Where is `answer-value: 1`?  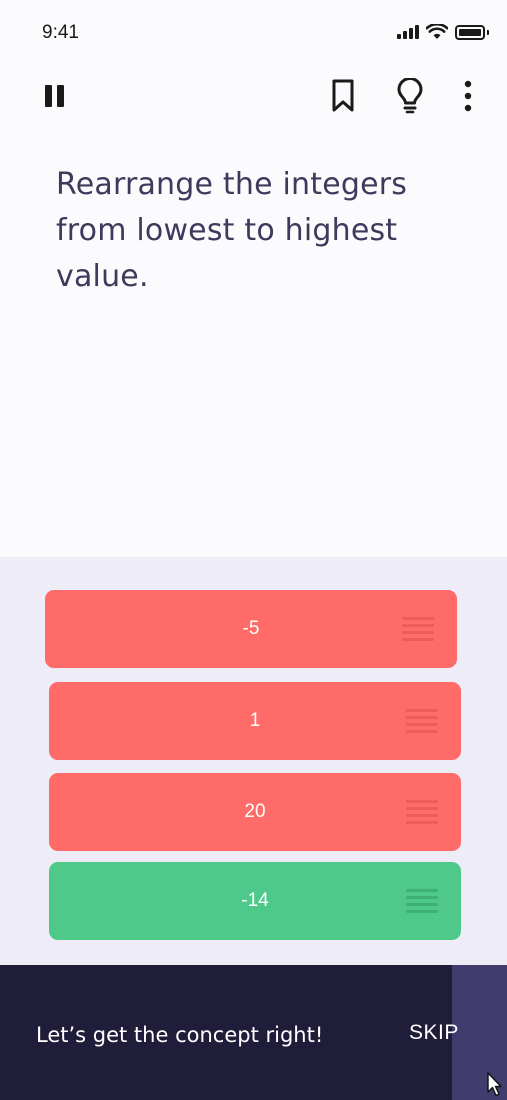 answer-value: 1 is located at coordinates (255, 720).